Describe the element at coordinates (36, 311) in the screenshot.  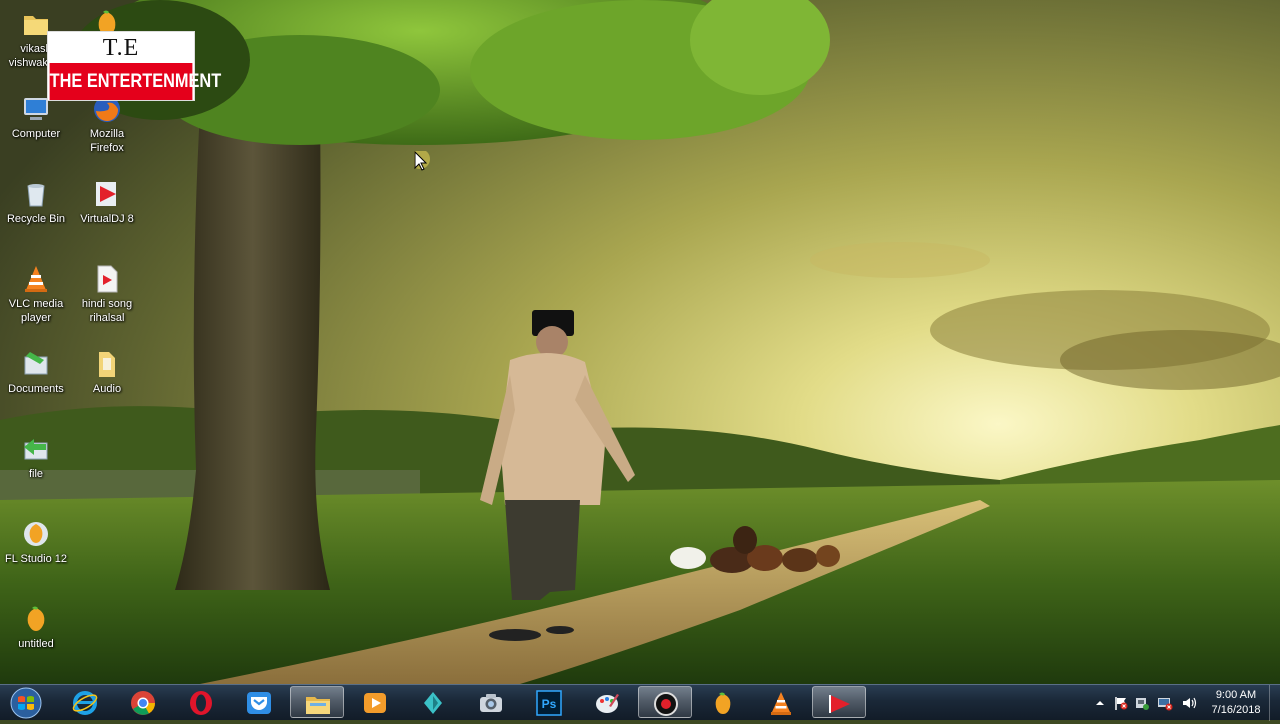
I see `desktop-icon-label: VLC media player` at that location.